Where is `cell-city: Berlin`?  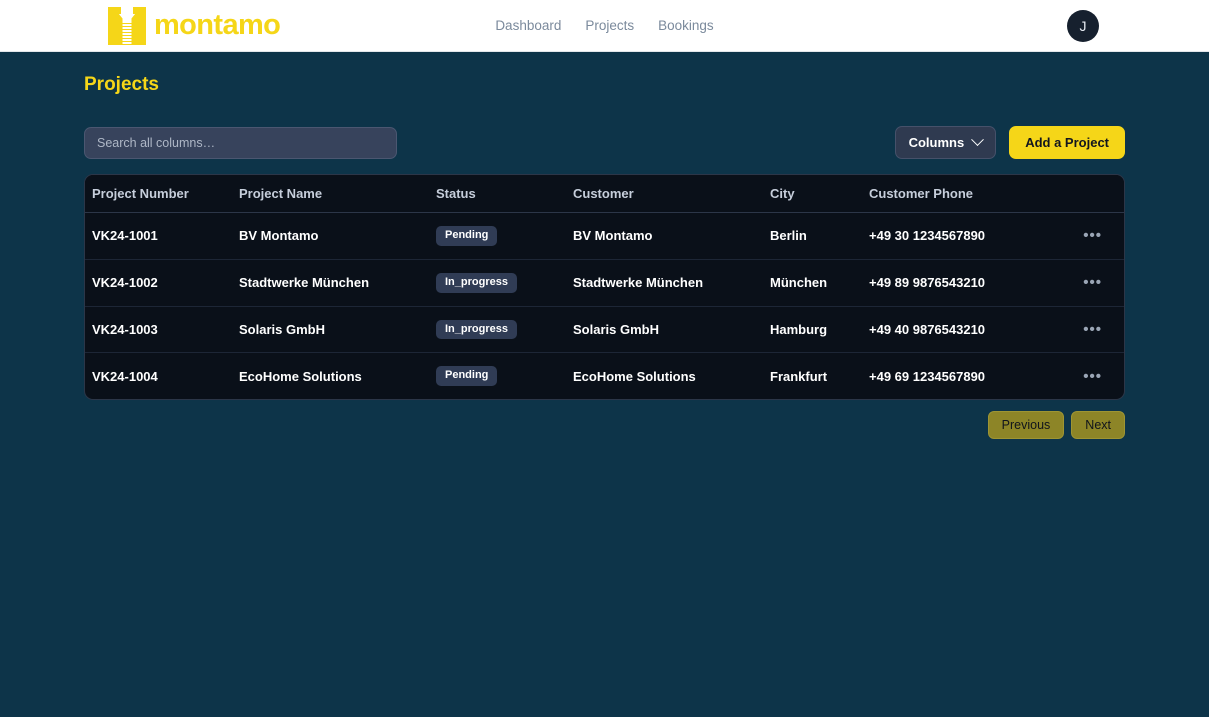
cell-city: Berlin is located at coordinates (819, 236).